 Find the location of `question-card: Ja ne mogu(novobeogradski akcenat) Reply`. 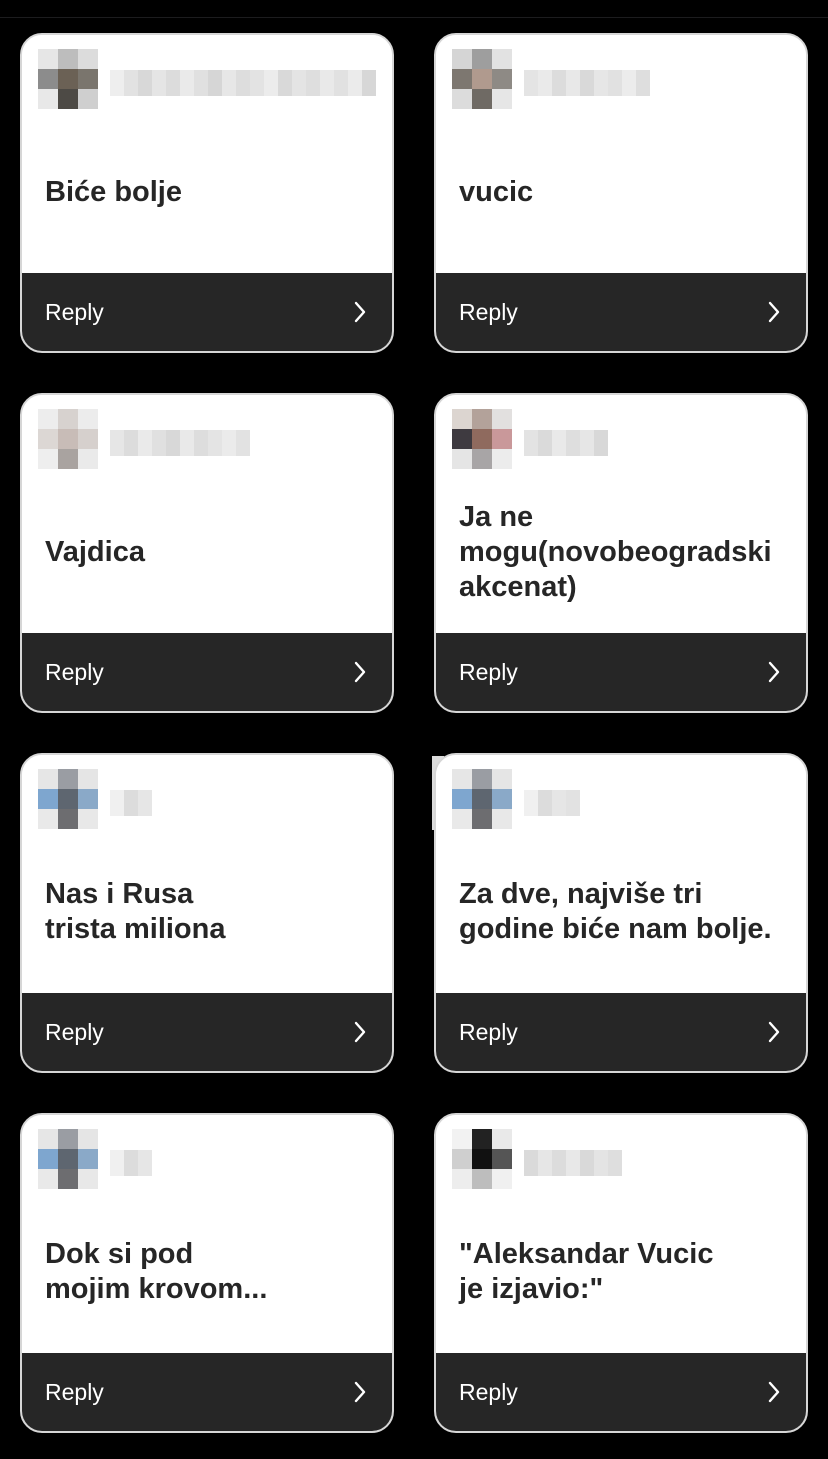

question-card: Ja ne mogu(novobeogradski akcenat) Reply is located at coordinates (621, 553).